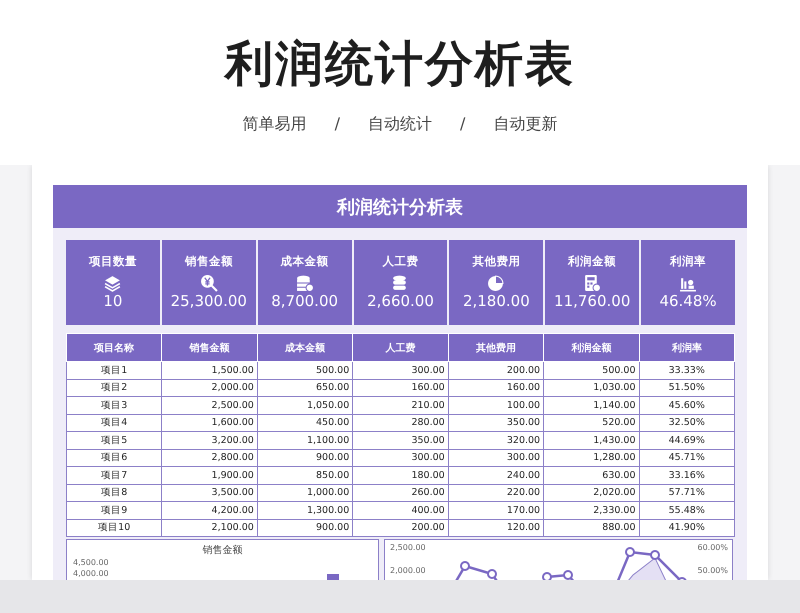 This screenshot has height=613, width=800. What do you see at coordinates (210, 440) in the screenshot?
I see `table-cell: 3,200.00` at bounding box center [210, 440].